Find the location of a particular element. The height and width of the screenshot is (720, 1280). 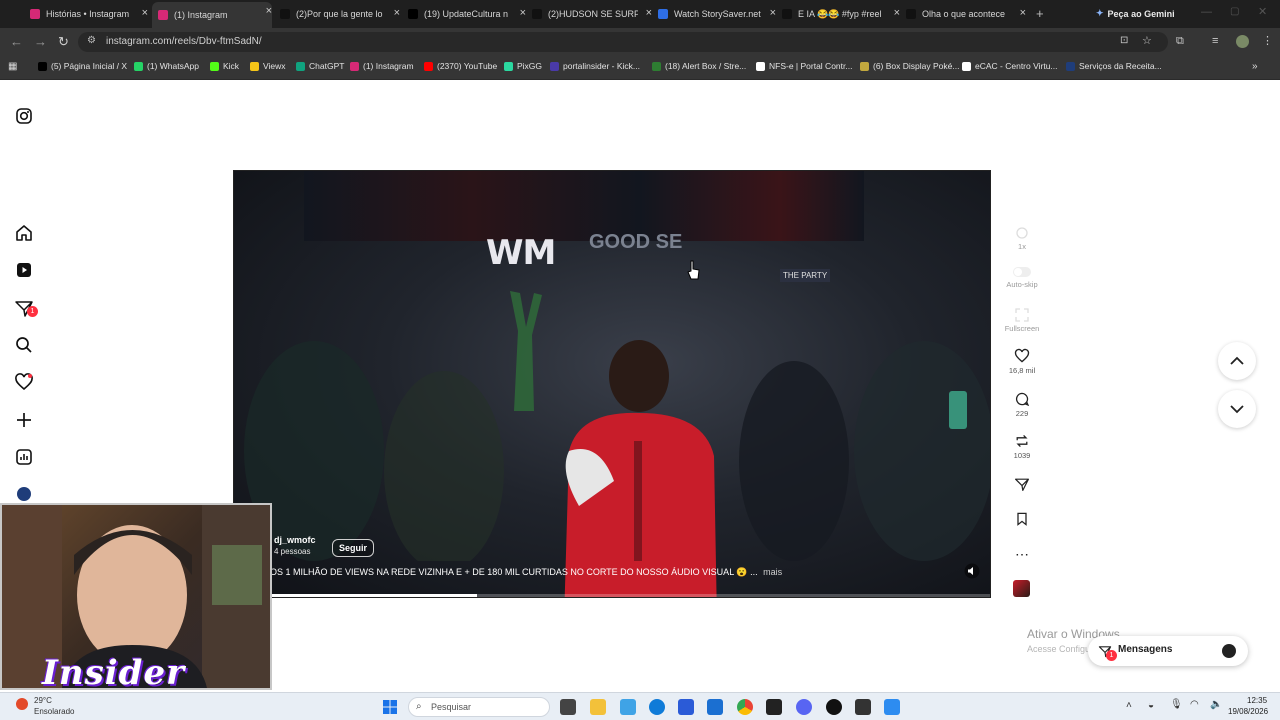

comment-button: 229 is located at coordinates (1022, 404).